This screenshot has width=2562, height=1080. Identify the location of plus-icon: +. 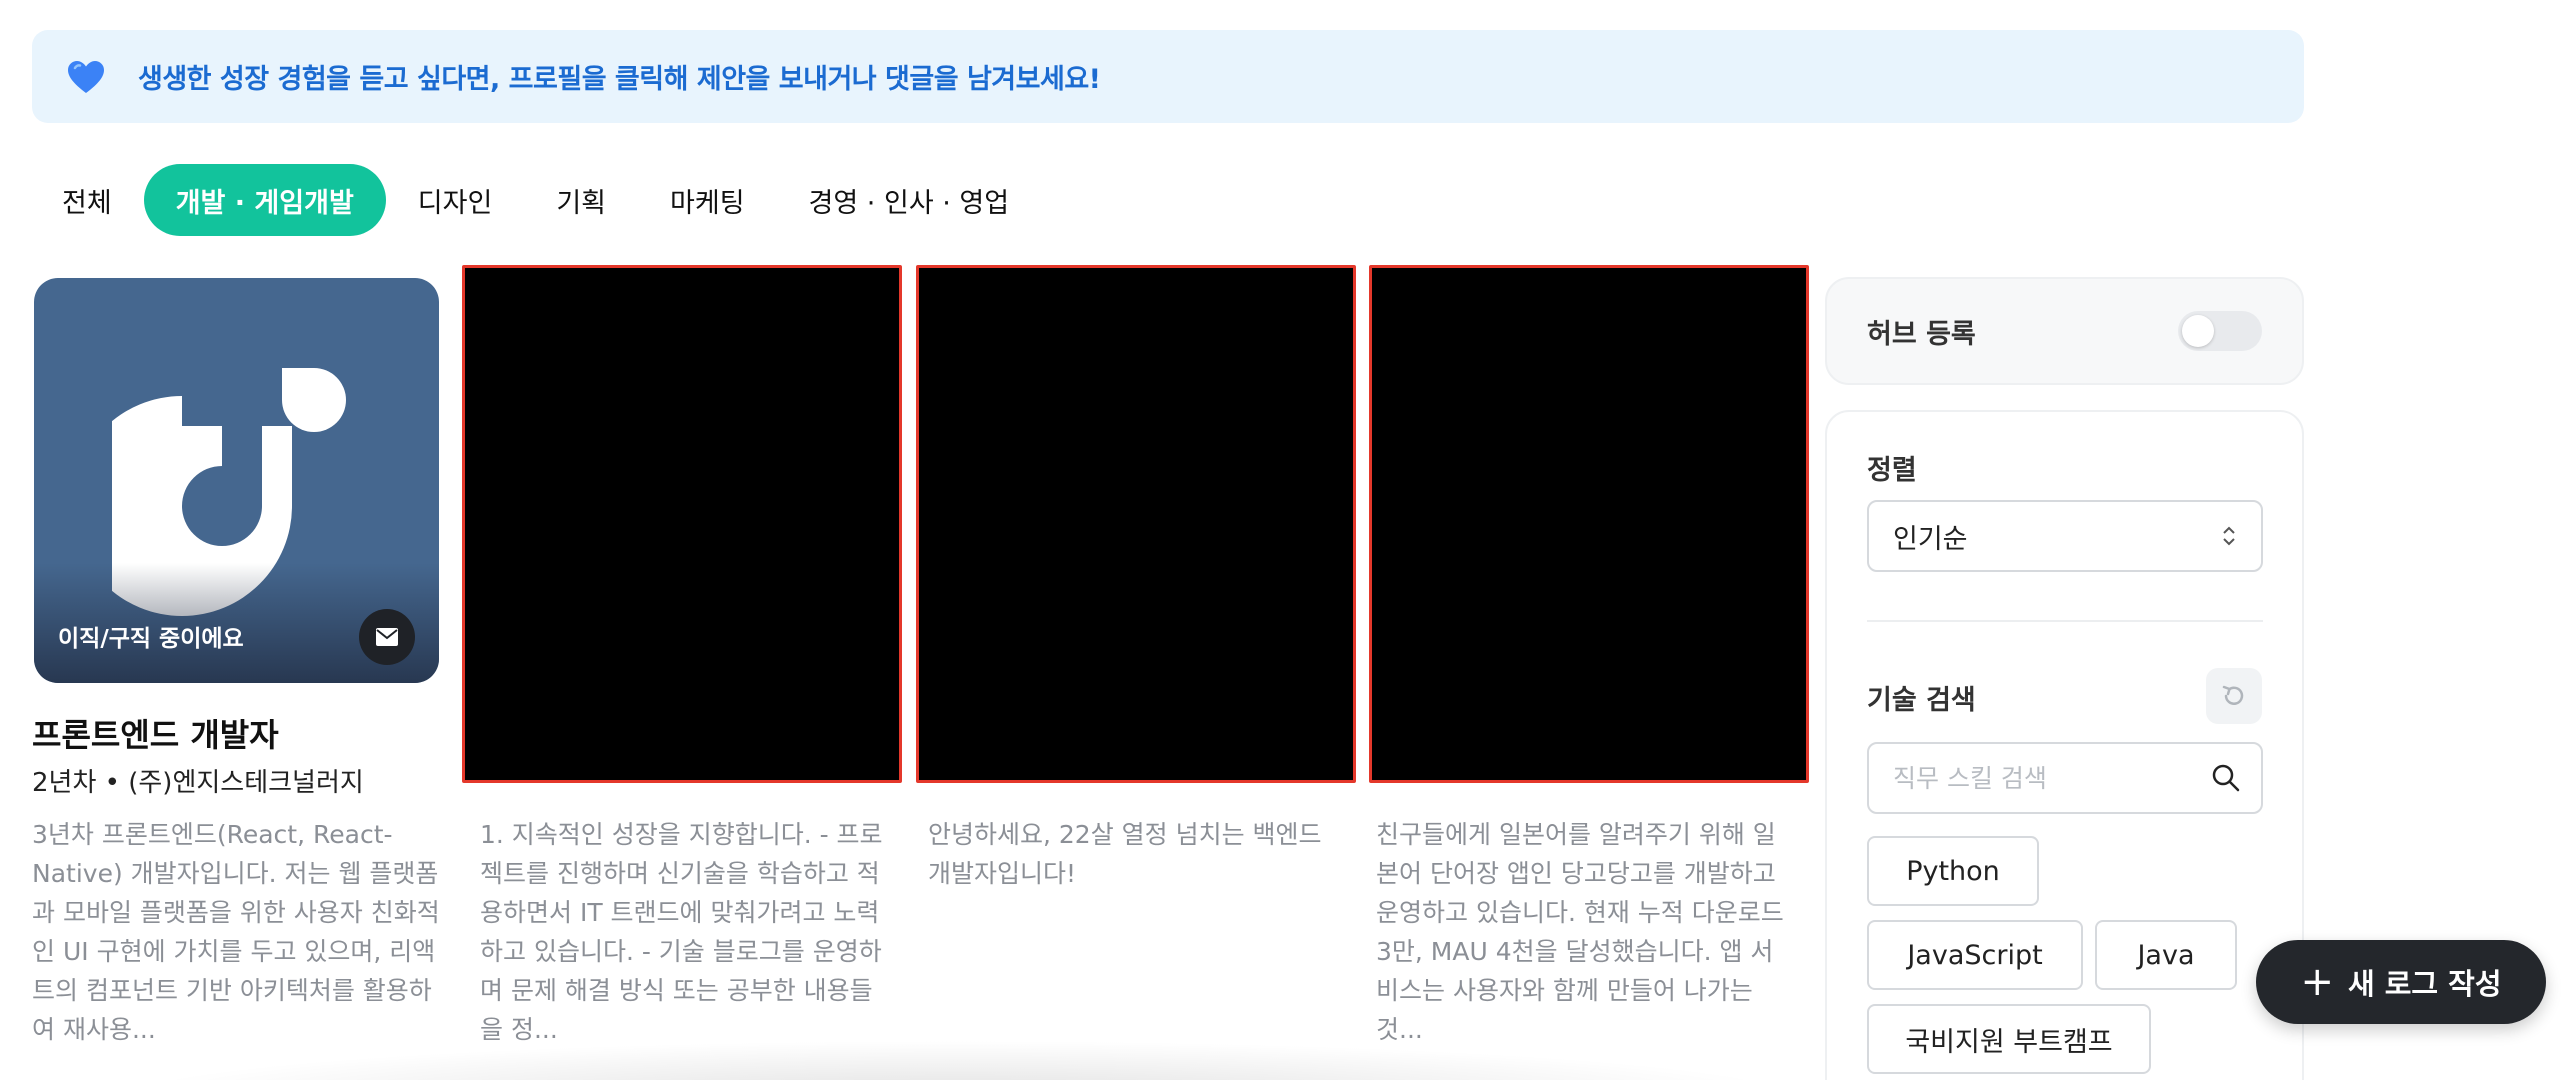
(2317, 982).